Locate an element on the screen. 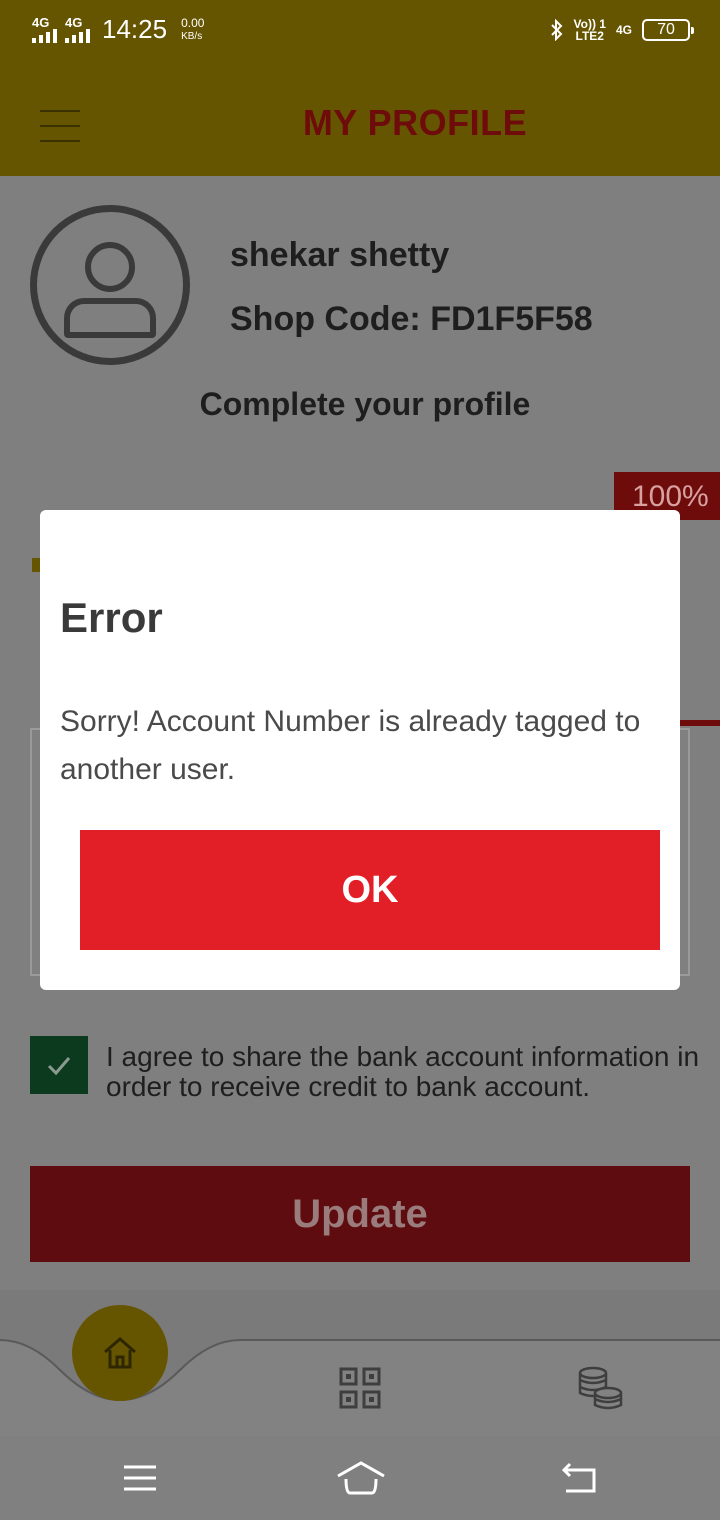  user-body-icon is located at coordinates (110, 318).